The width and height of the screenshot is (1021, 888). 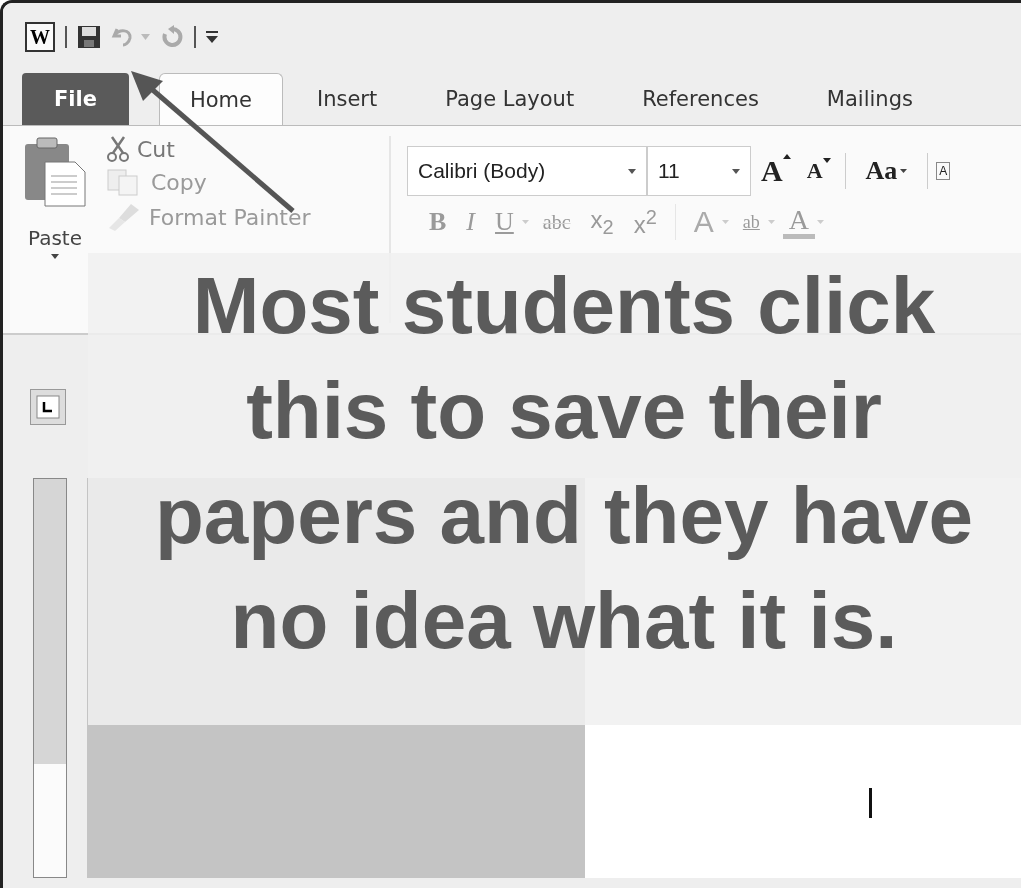 I want to click on save-icon, so click(x=89, y=36).